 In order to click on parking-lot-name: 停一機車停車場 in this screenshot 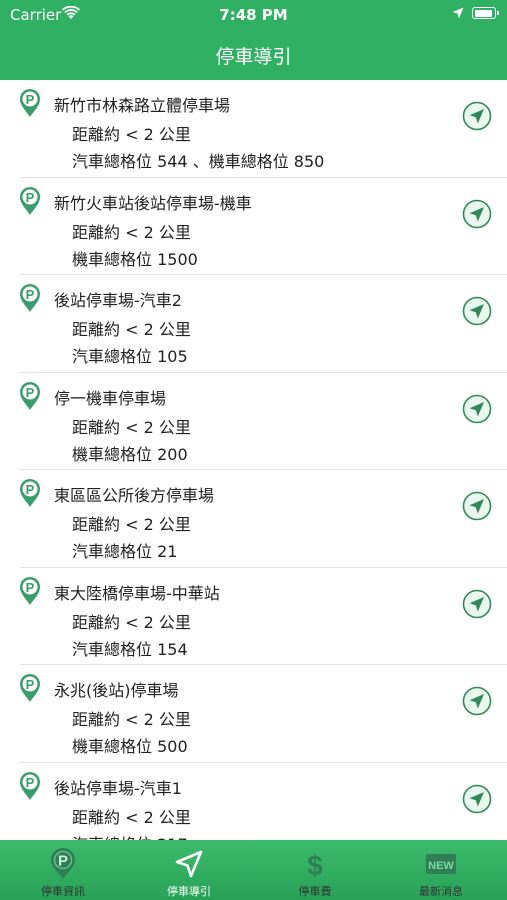, I will do `click(110, 398)`.